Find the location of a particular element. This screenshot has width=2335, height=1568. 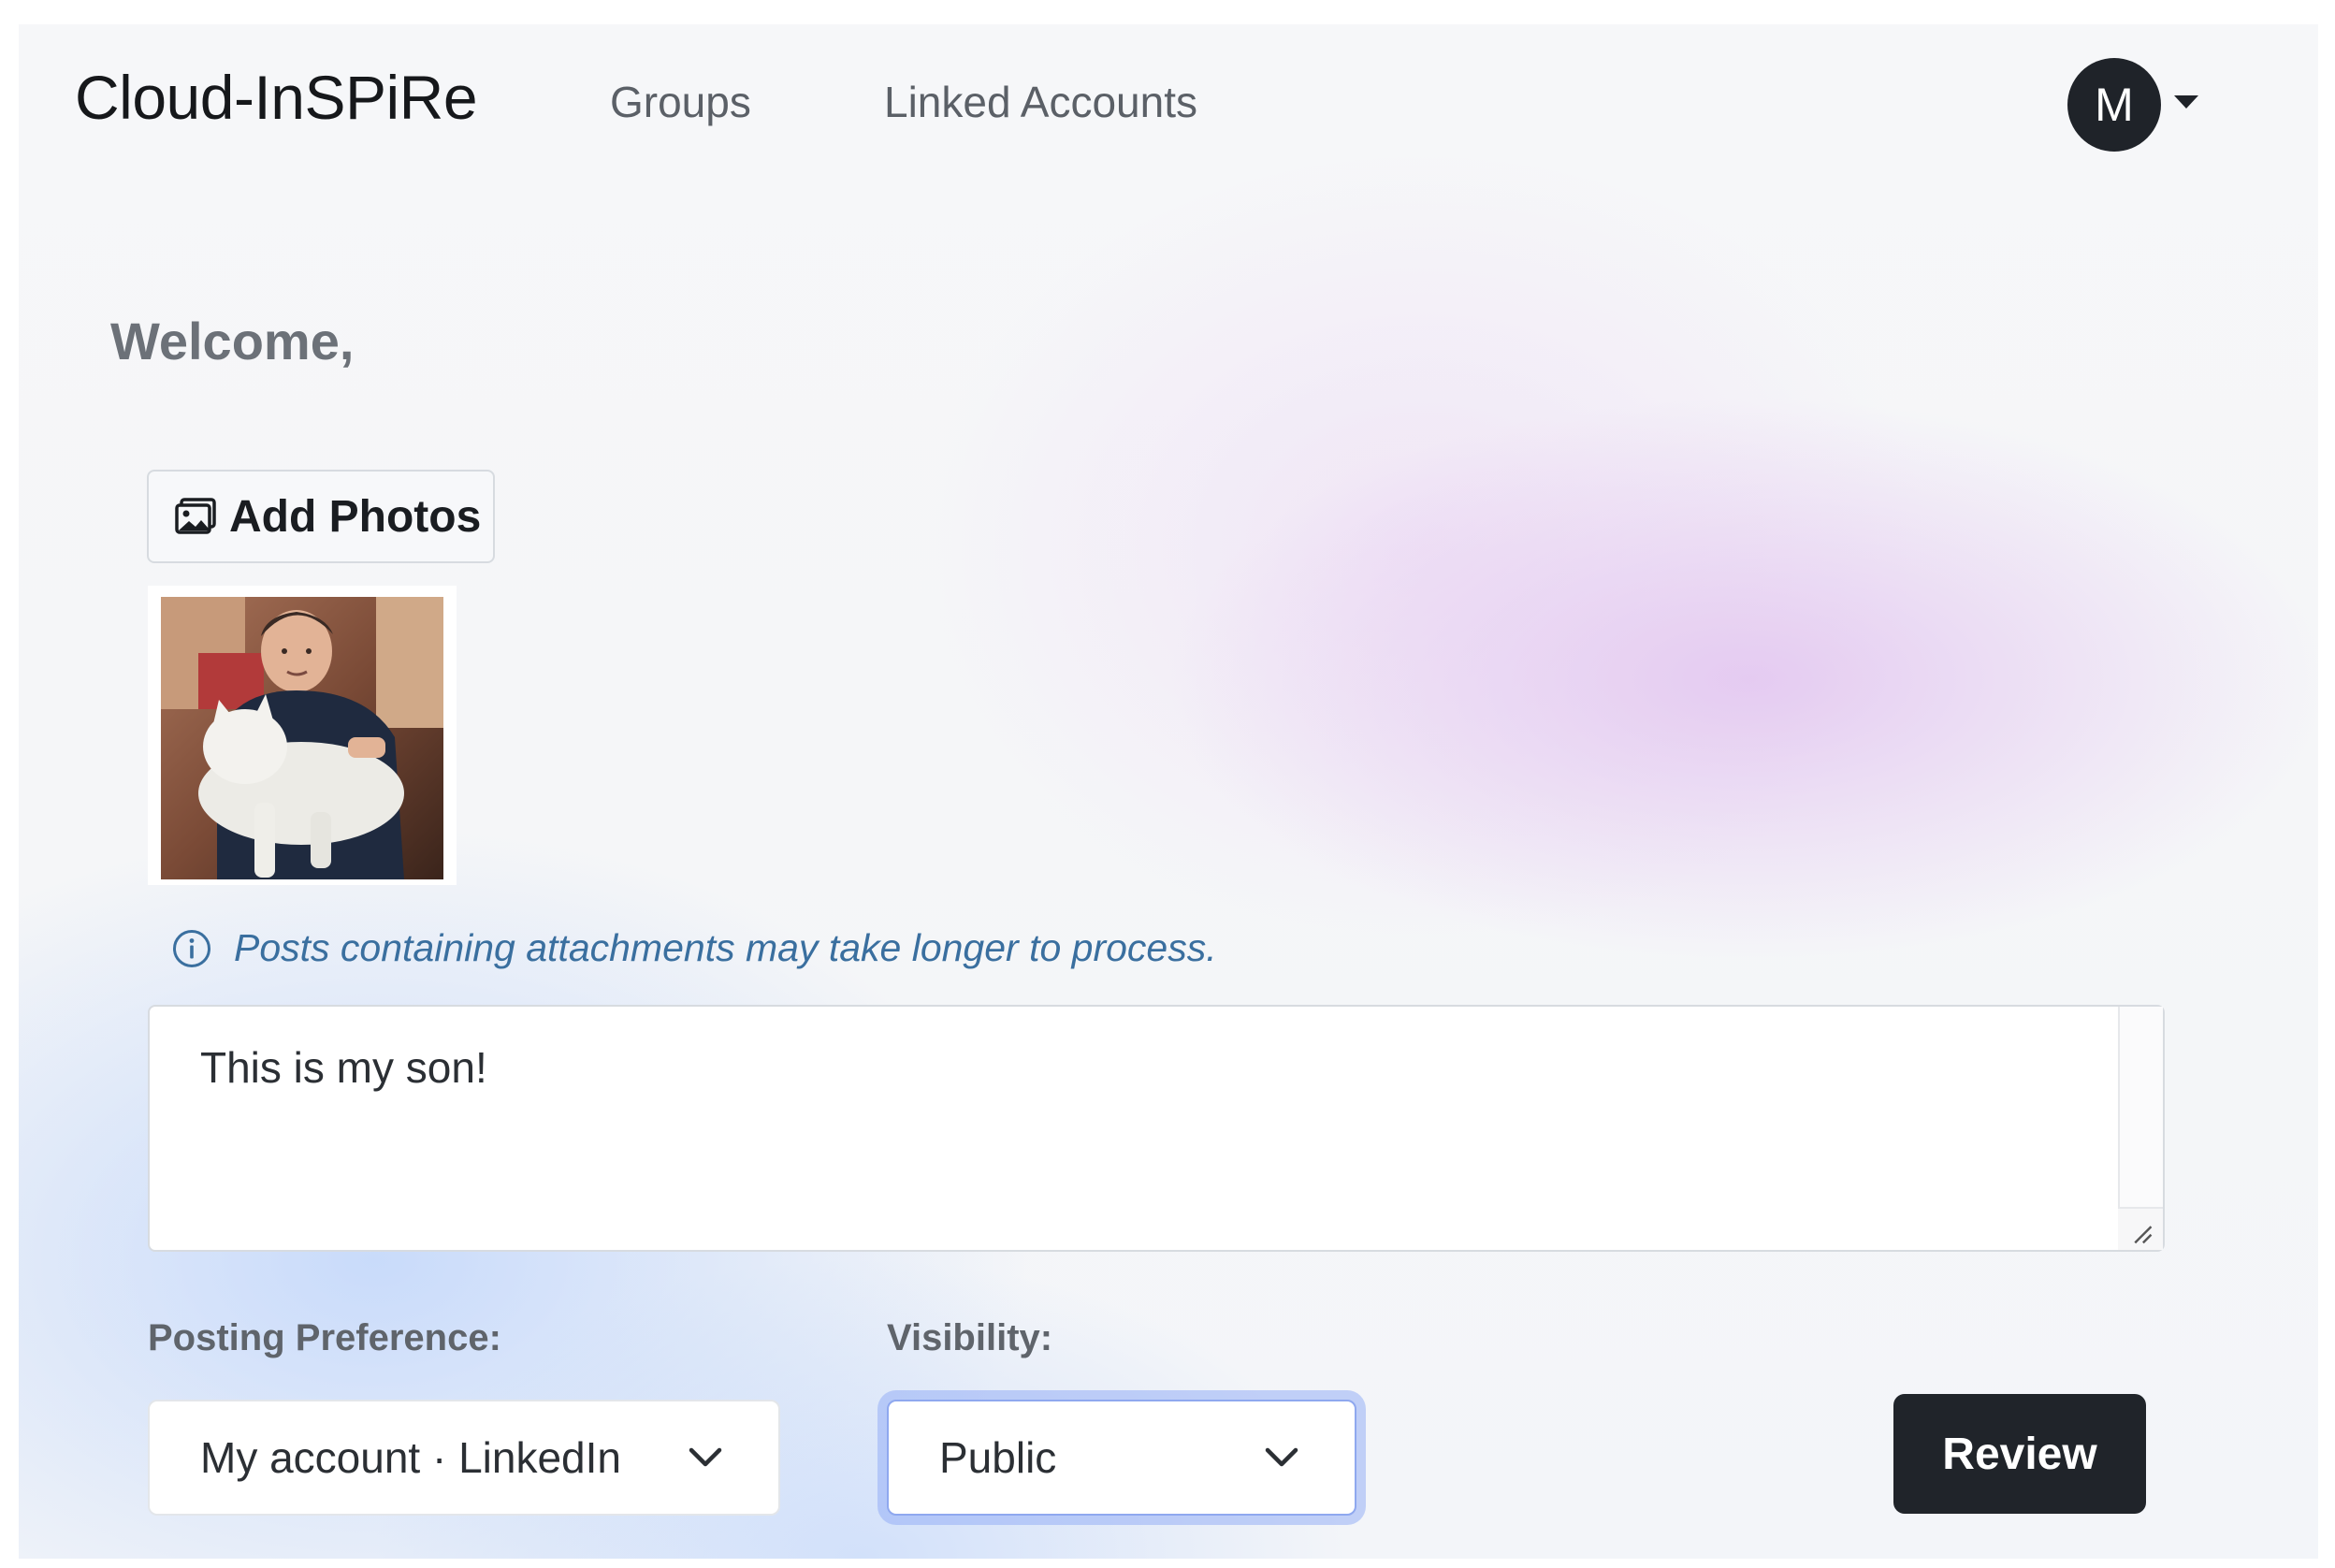

nav-link-groups: Groups is located at coordinates (680, 102).